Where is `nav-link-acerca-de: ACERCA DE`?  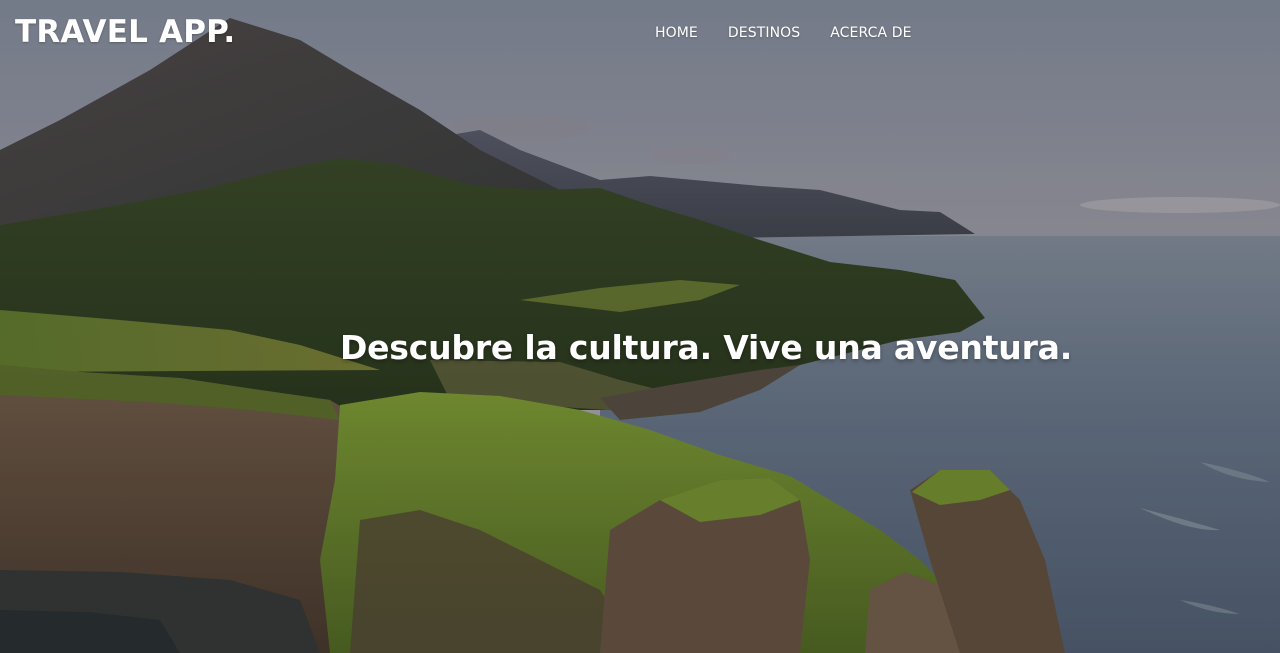 nav-link-acerca-de: ACERCA DE is located at coordinates (870, 33).